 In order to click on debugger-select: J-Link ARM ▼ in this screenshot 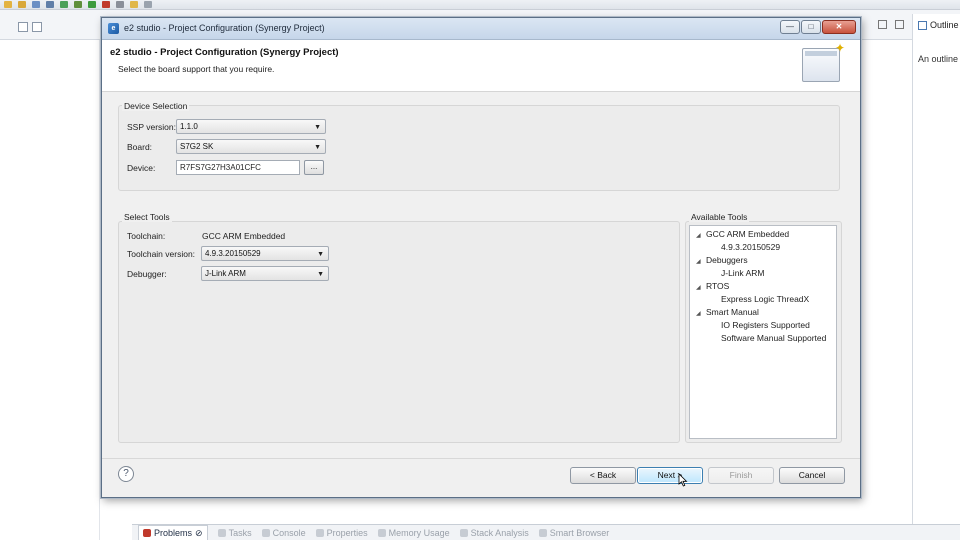, I will do `click(265, 273)`.